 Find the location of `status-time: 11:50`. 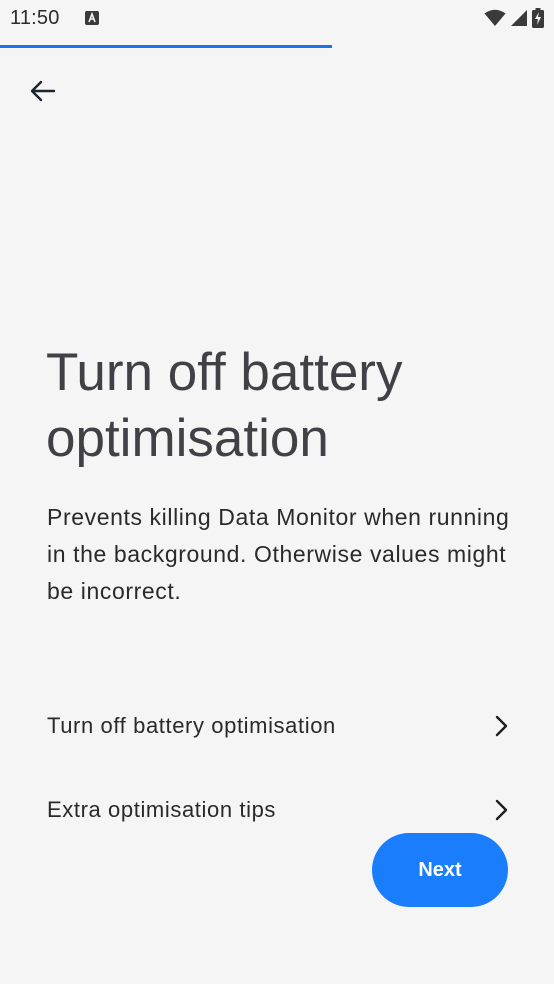

status-time: 11:50 is located at coordinates (35, 18).